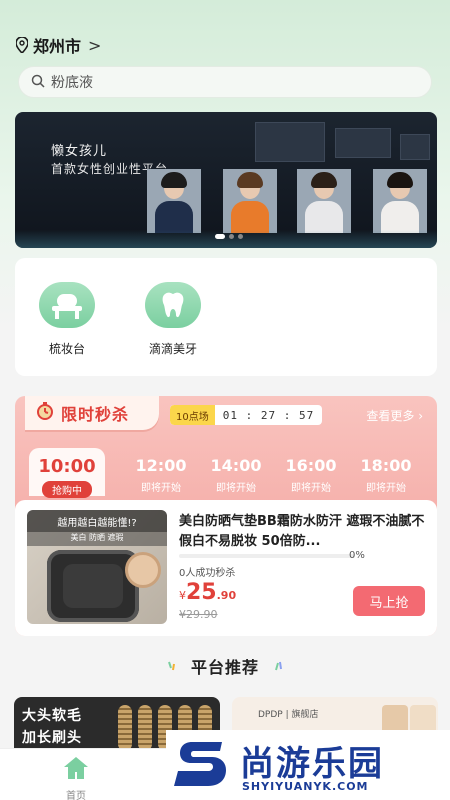  I want to click on location-selector: 郑州市 >, so click(58, 45).